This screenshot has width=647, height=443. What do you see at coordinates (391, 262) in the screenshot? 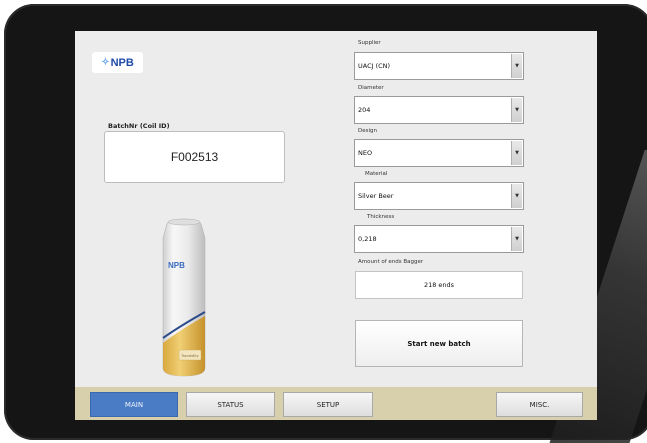
I see `ends-label: Amount of ends Bagger` at bounding box center [391, 262].